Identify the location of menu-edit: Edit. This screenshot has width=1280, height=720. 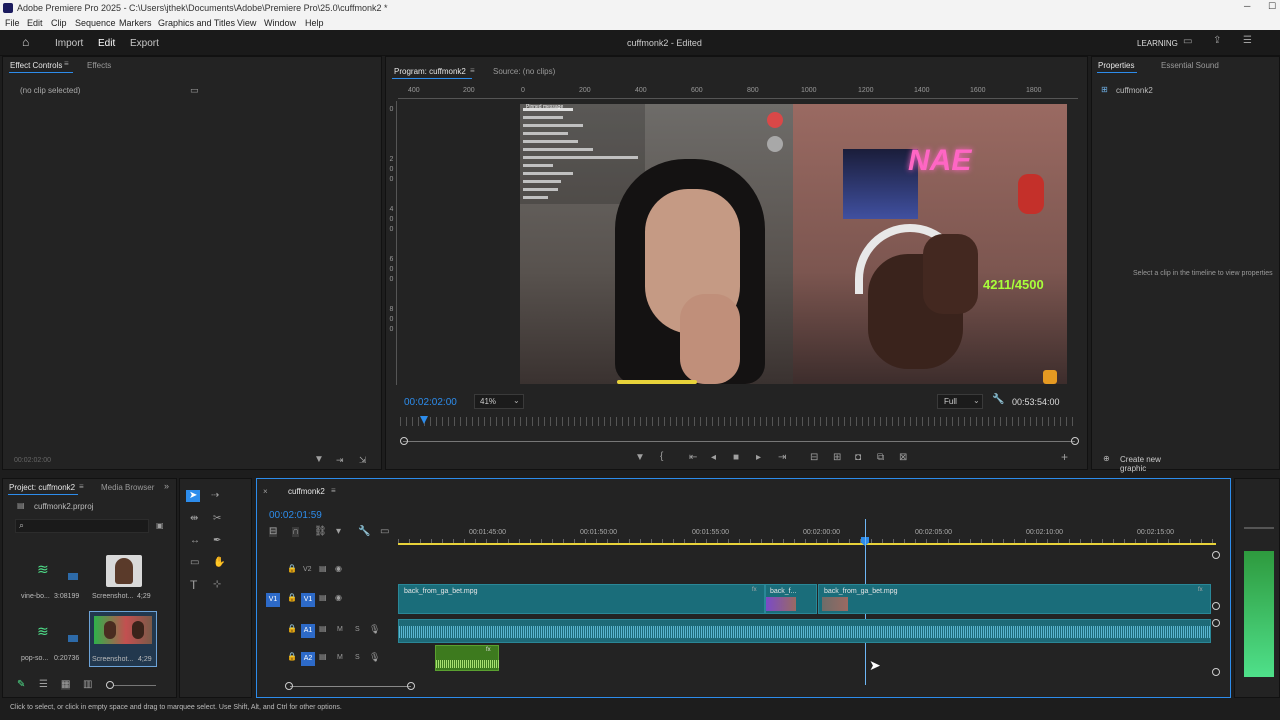
(35, 23).